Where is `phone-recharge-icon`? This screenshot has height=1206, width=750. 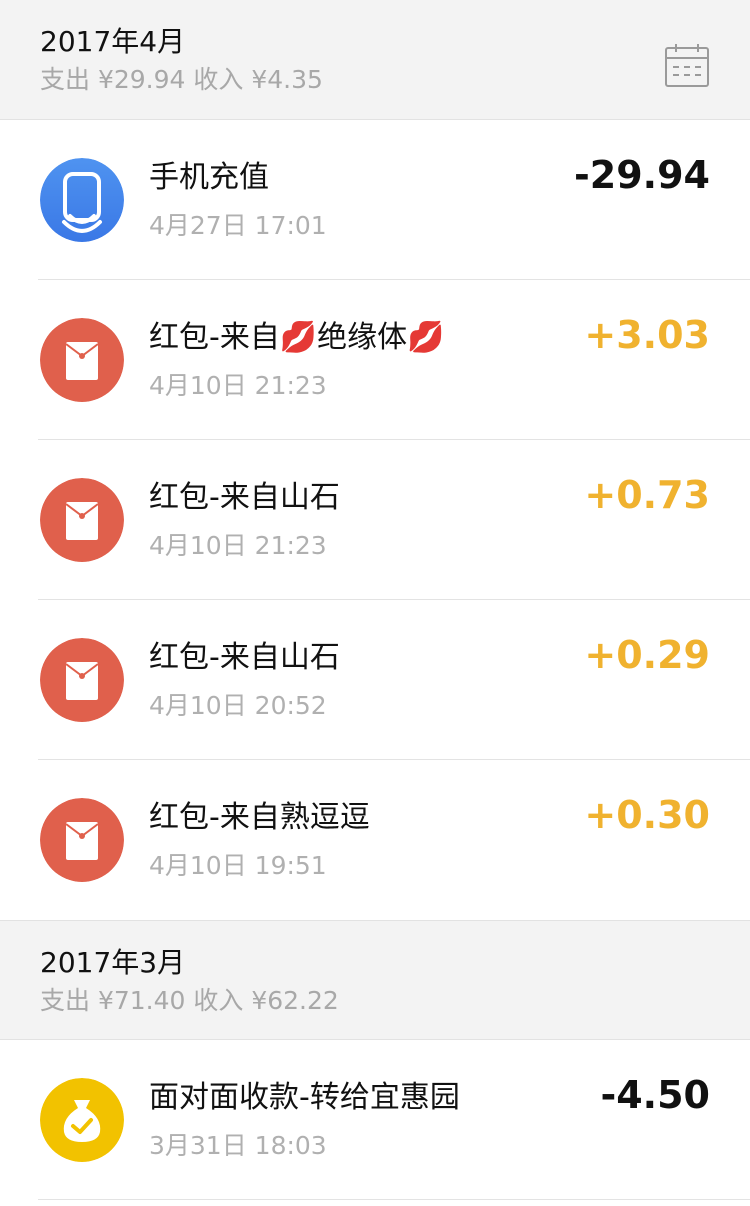 phone-recharge-icon is located at coordinates (82, 200).